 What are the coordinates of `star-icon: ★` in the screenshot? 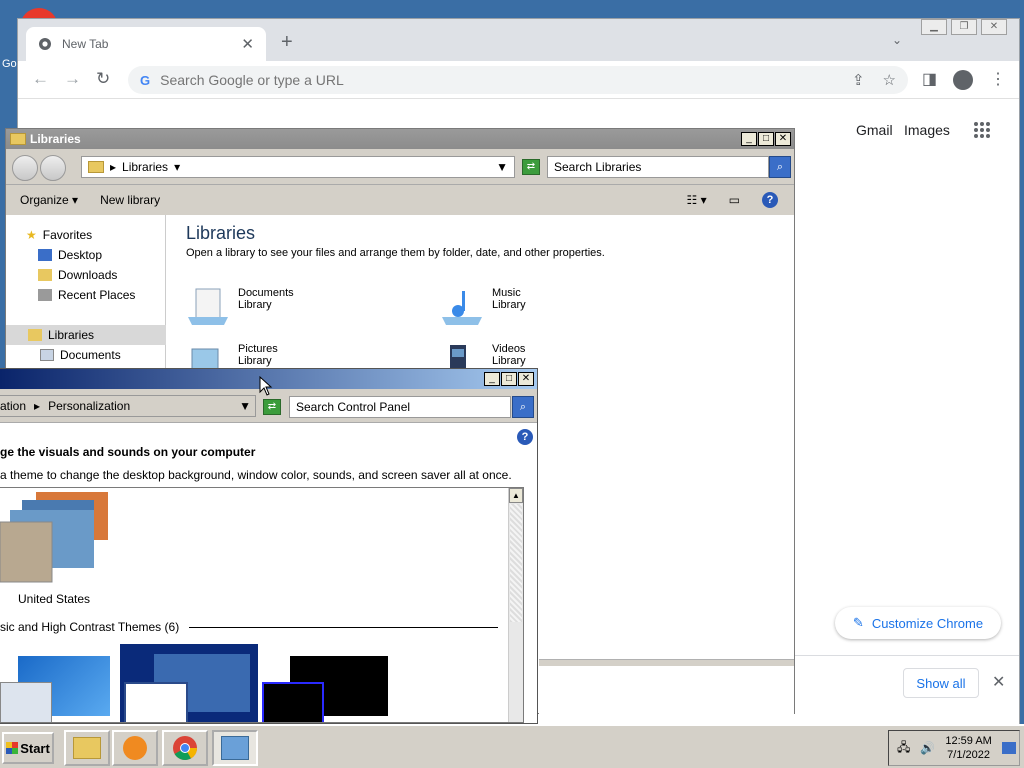 It's located at (31, 235).